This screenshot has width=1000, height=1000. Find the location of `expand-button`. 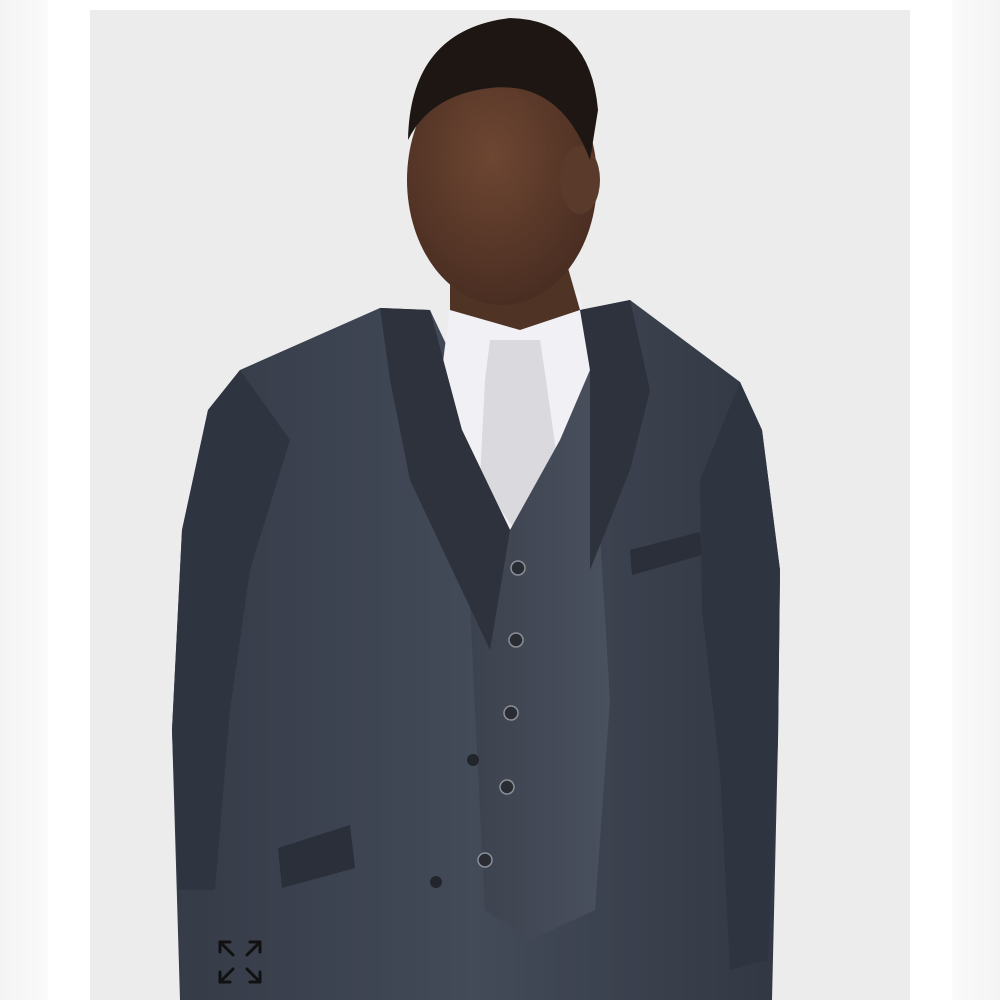

expand-button is located at coordinates (240, 962).